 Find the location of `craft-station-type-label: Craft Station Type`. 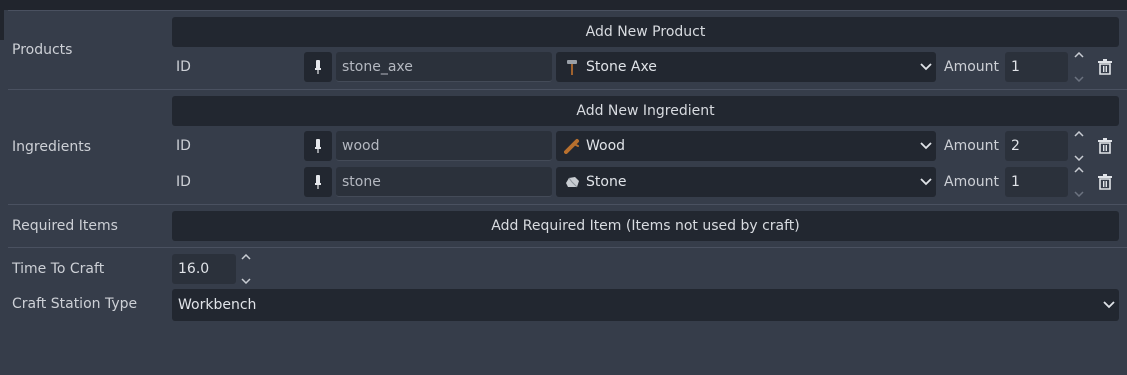

craft-station-type-label: Craft Station Type is located at coordinates (75, 304).